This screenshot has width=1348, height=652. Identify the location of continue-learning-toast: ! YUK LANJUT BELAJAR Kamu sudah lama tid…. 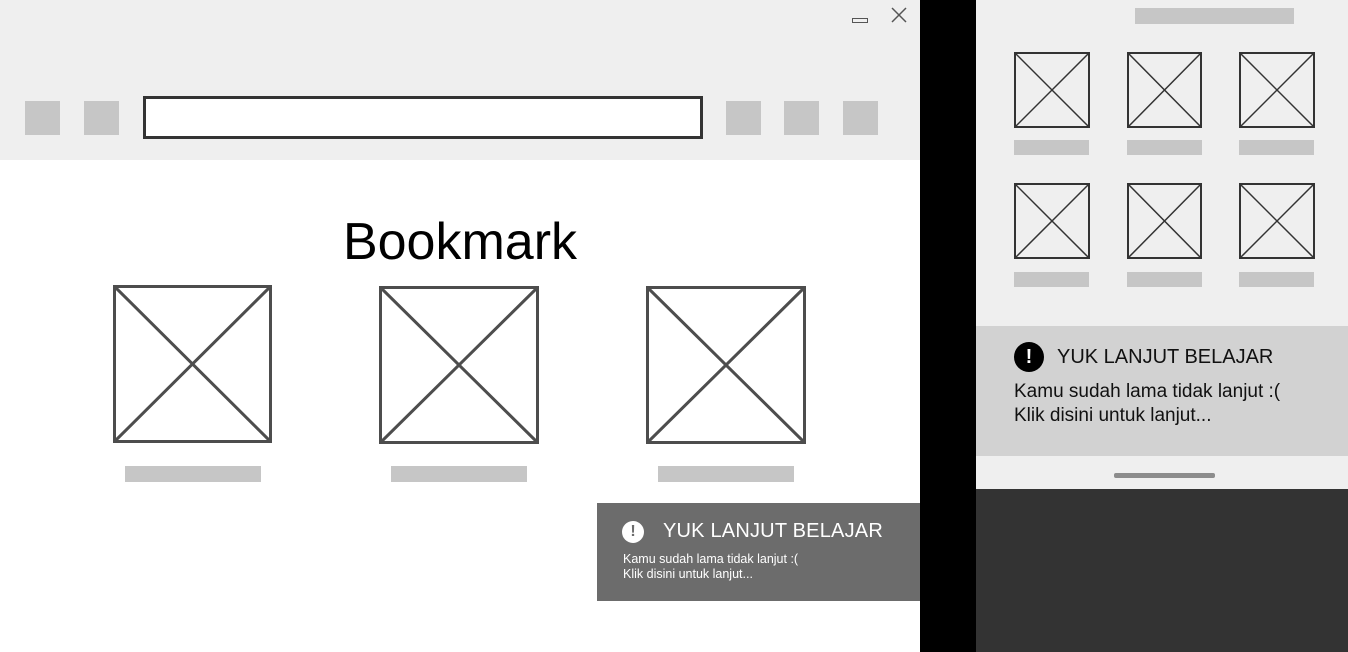
(758, 552).